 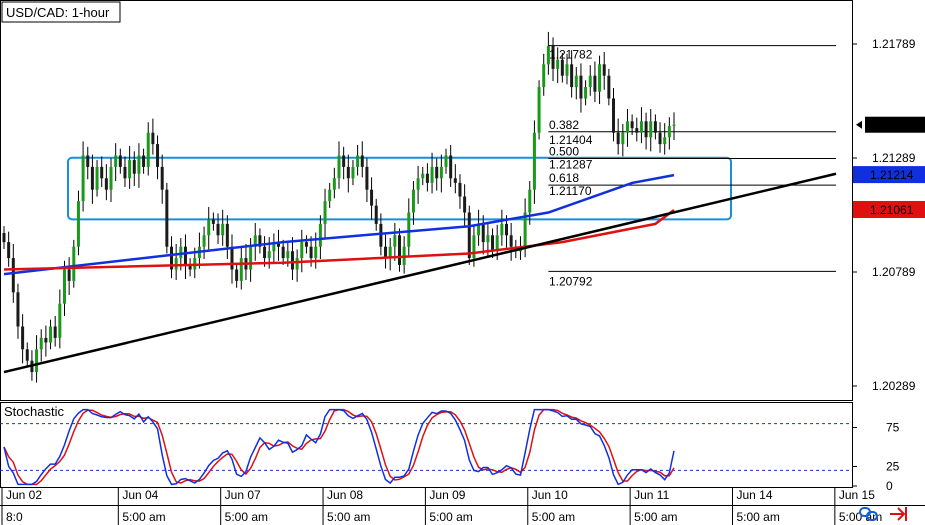 I want to click on chart-title: USD/CAD: 1-hour, so click(x=58, y=12).